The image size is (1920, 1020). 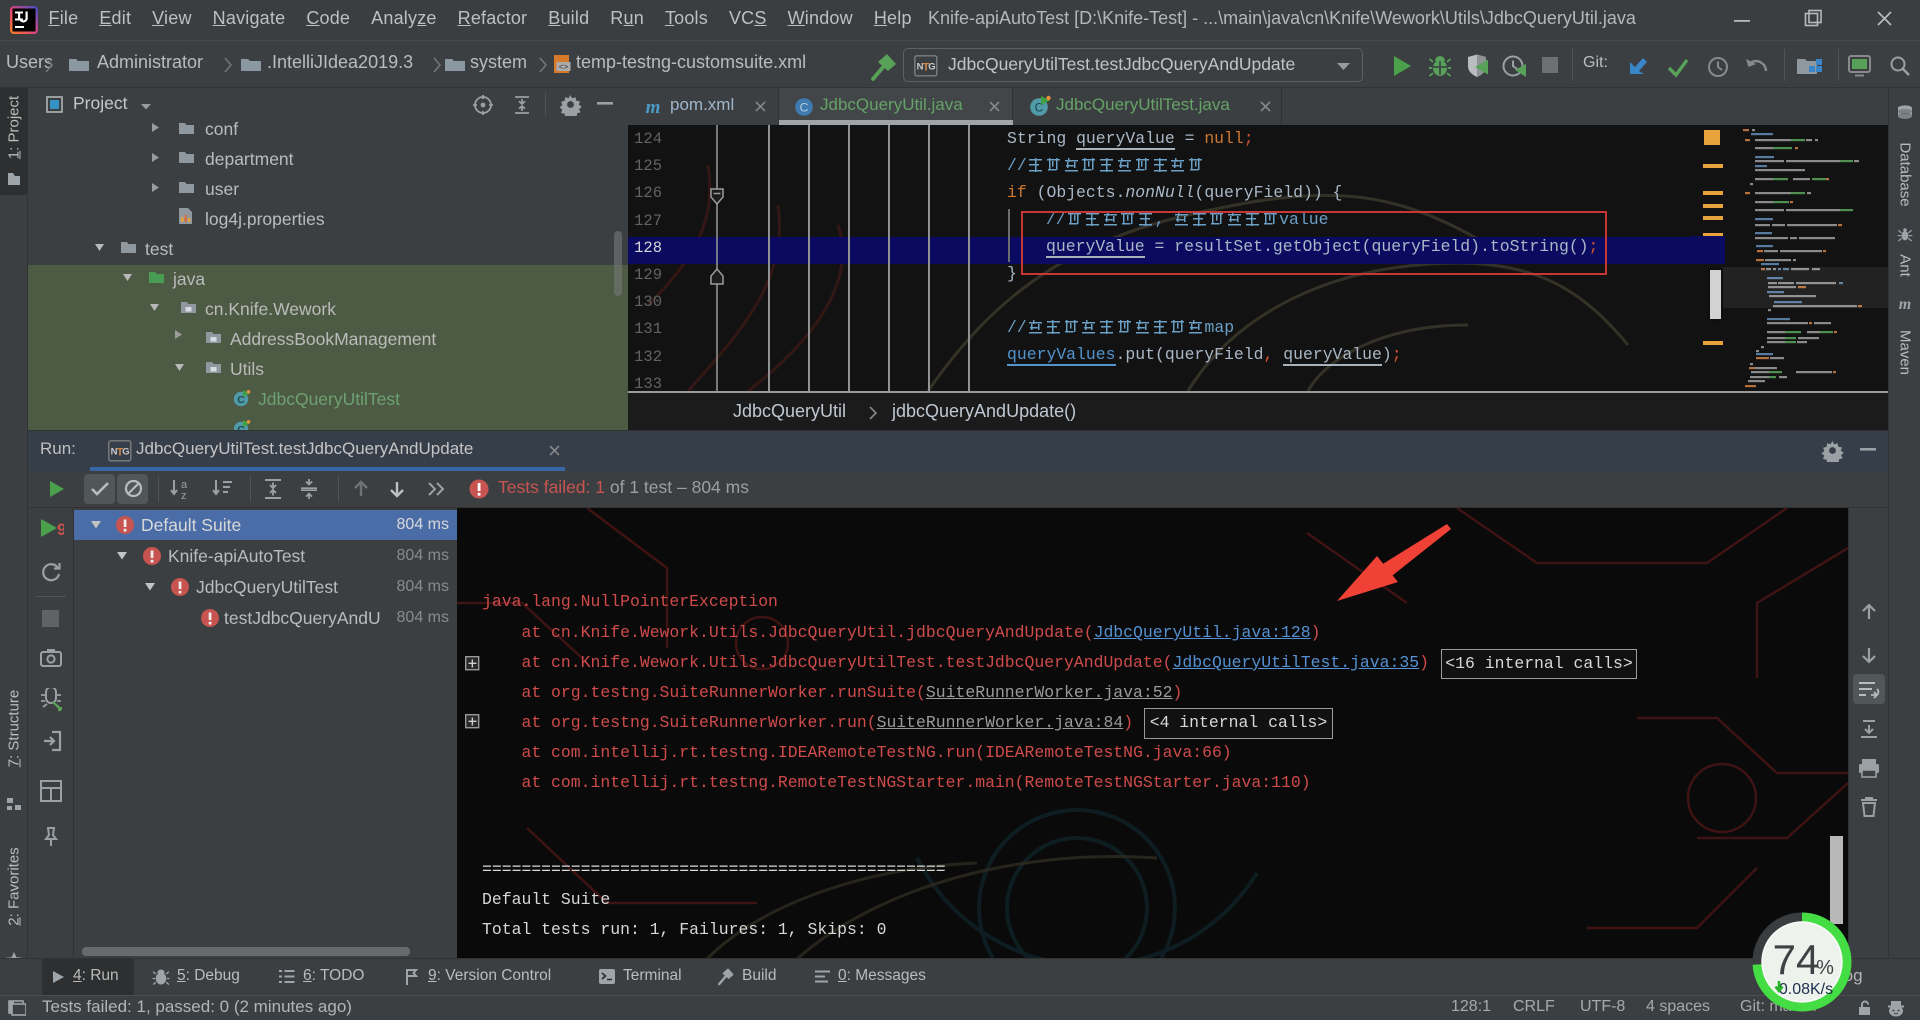 What do you see at coordinates (60, 529) in the screenshot?
I see `svg-text: 9` at bounding box center [60, 529].